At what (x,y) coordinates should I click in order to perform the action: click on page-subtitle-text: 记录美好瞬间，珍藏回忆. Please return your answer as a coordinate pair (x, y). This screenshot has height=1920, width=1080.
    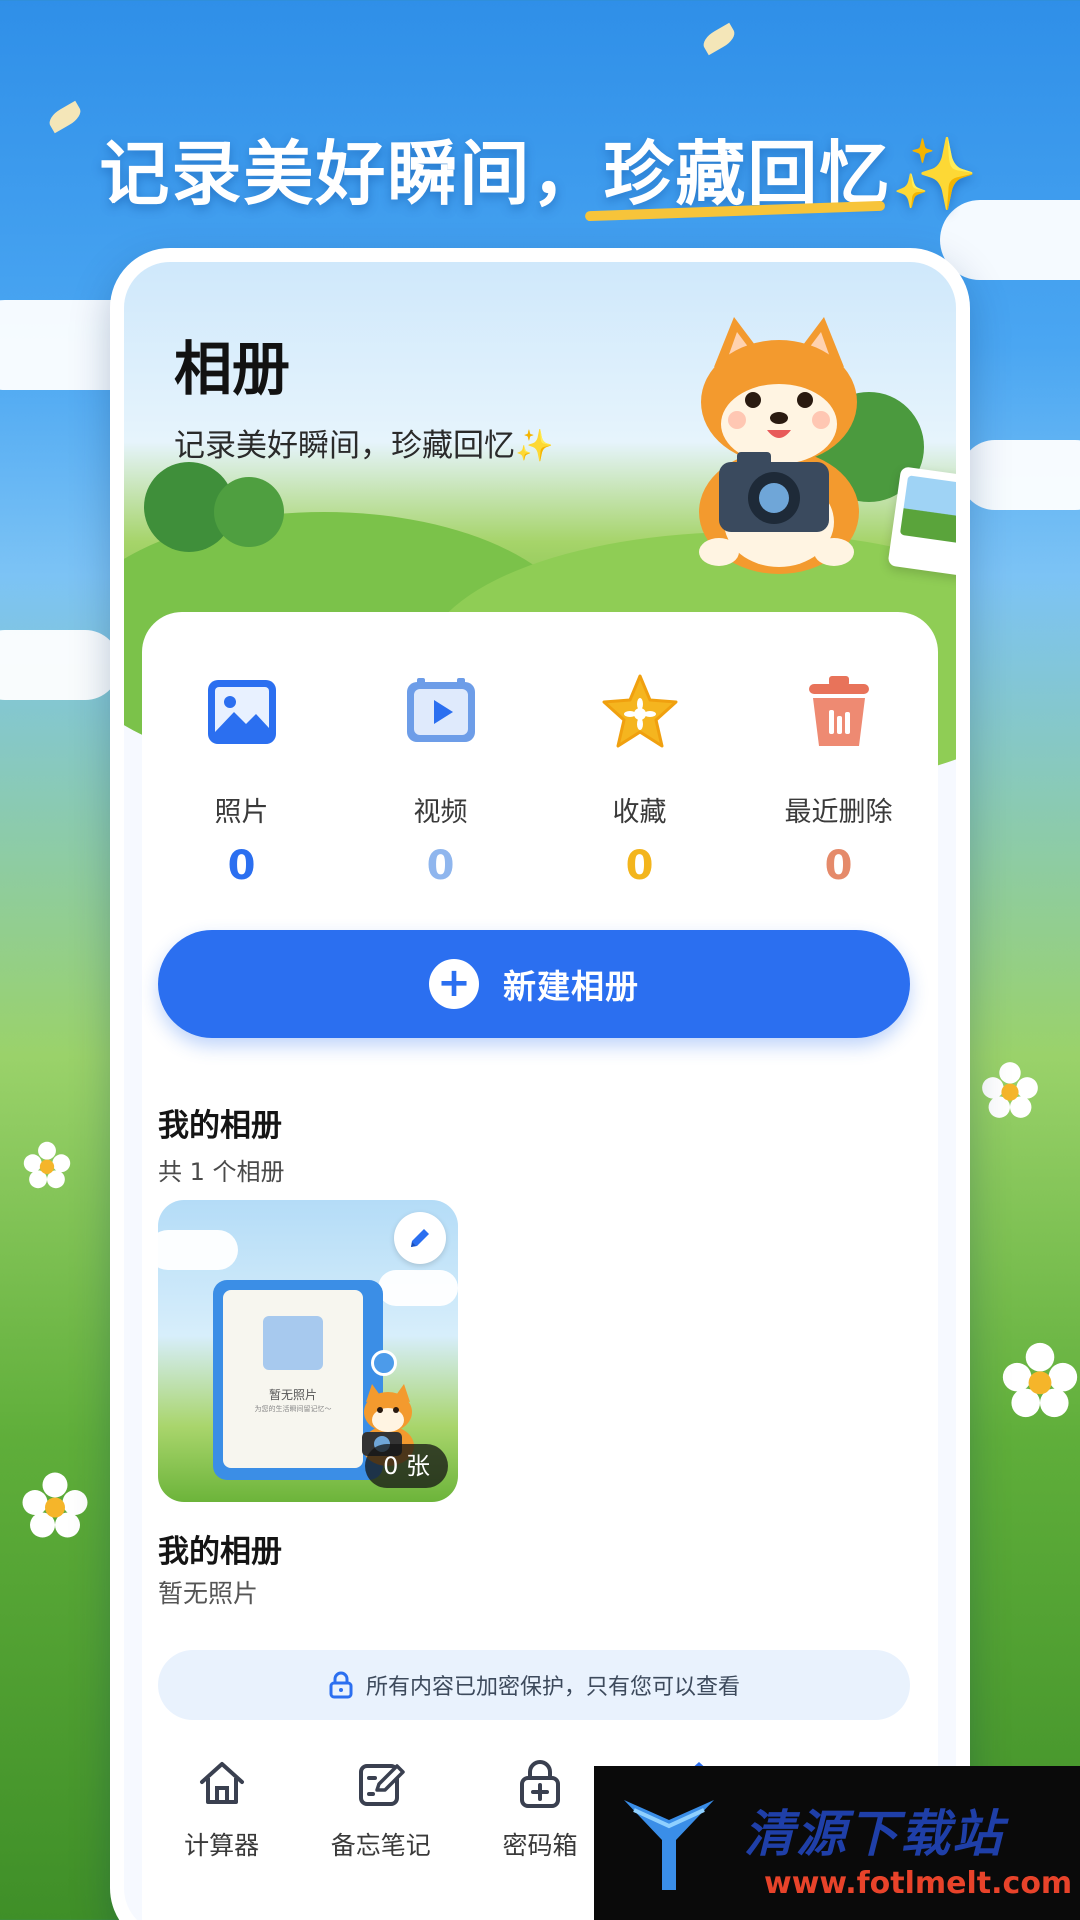
    Looking at the image, I should click on (344, 446).